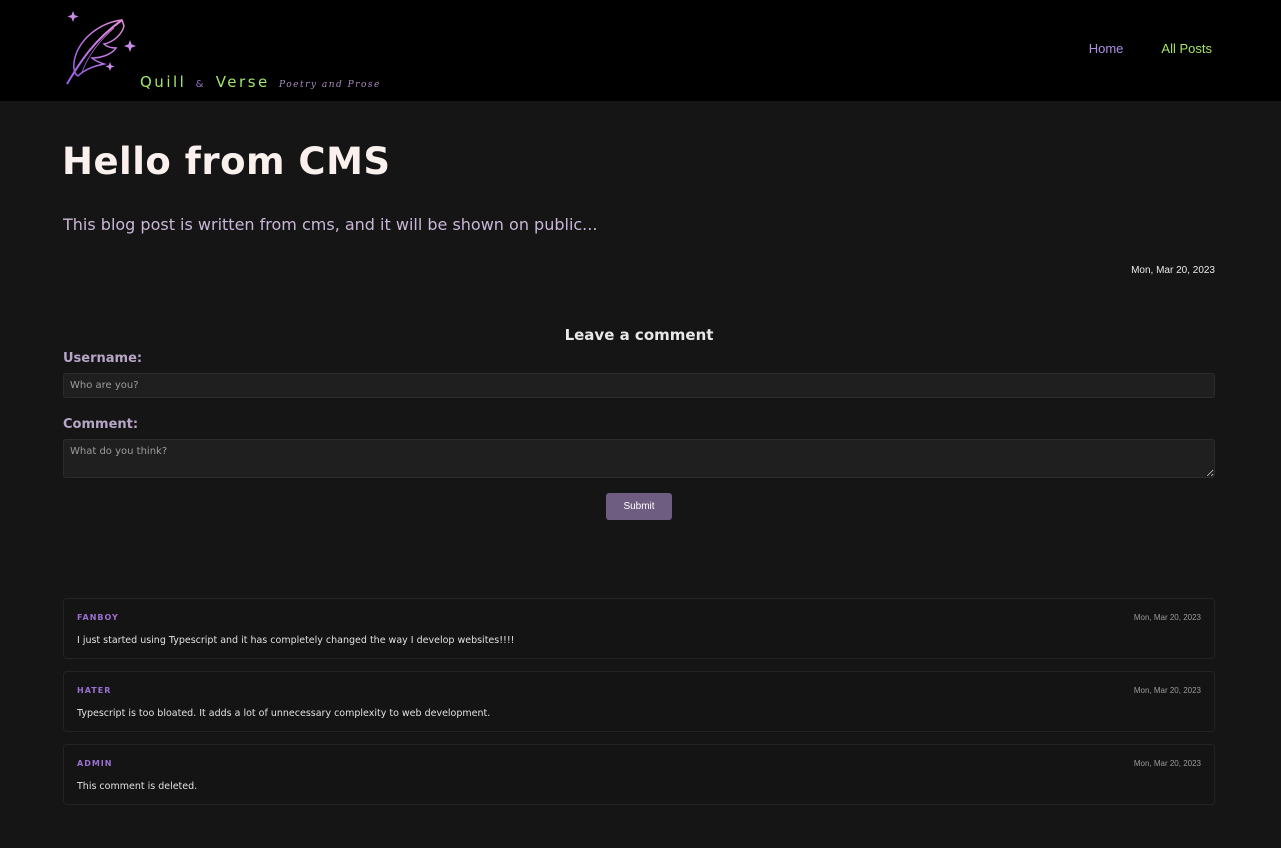  What do you see at coordinates (1173, 270) in the screenshot?
I see `post-date: Mon, Mar 20, 2023` at bounding box center [1173, 270].